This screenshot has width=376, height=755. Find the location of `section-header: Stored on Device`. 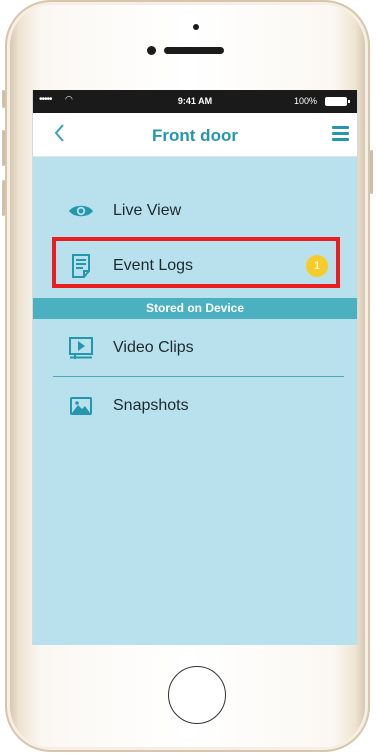

section-header: Stored on Device is located at coordinates (195, 308).